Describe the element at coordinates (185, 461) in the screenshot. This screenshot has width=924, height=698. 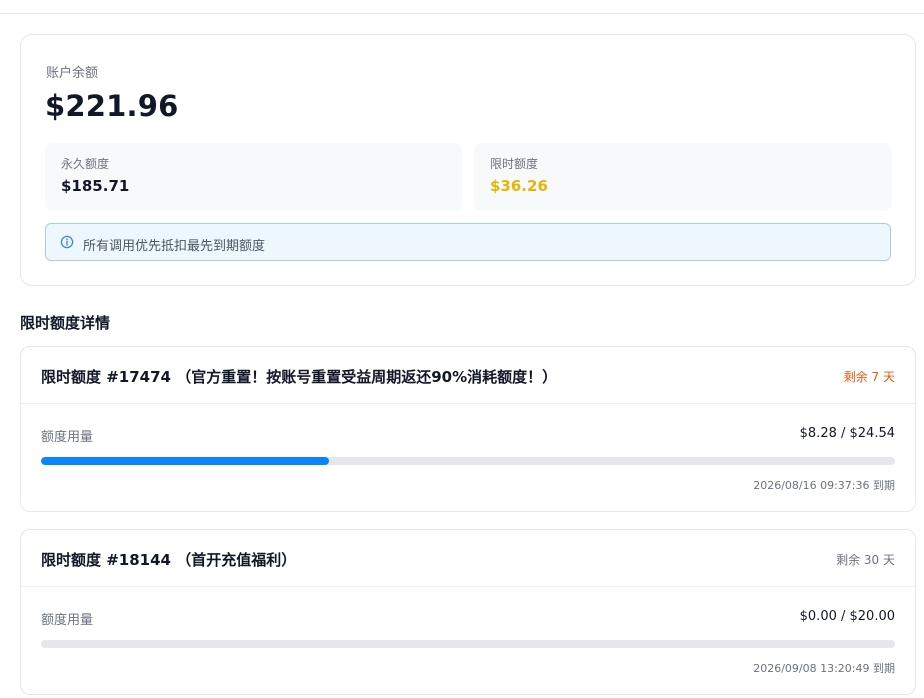
I see `usage-progress-fill` at that location.